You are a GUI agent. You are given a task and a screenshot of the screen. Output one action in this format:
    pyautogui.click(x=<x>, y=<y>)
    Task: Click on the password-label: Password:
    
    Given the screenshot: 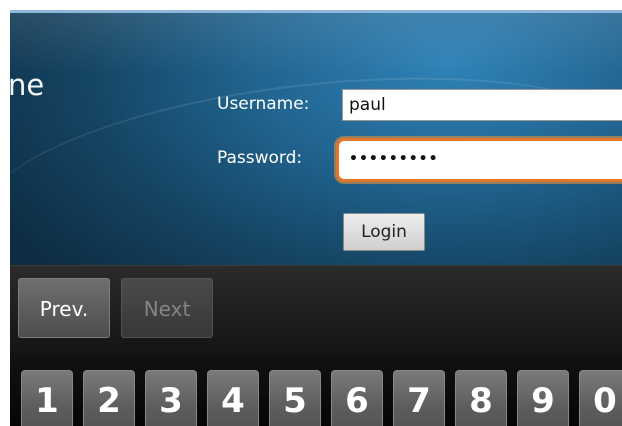 What is the action you would take?
    pyautogui.click(x=260, y=158)
    